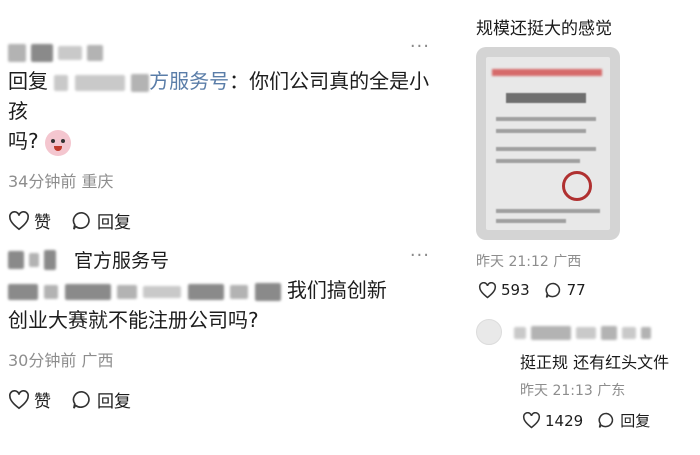 The width and height of the screenshot is (700, 455). Describe the element at coordinates (565, 290) in the screenshot. I see `reply-button: 77` at that location.